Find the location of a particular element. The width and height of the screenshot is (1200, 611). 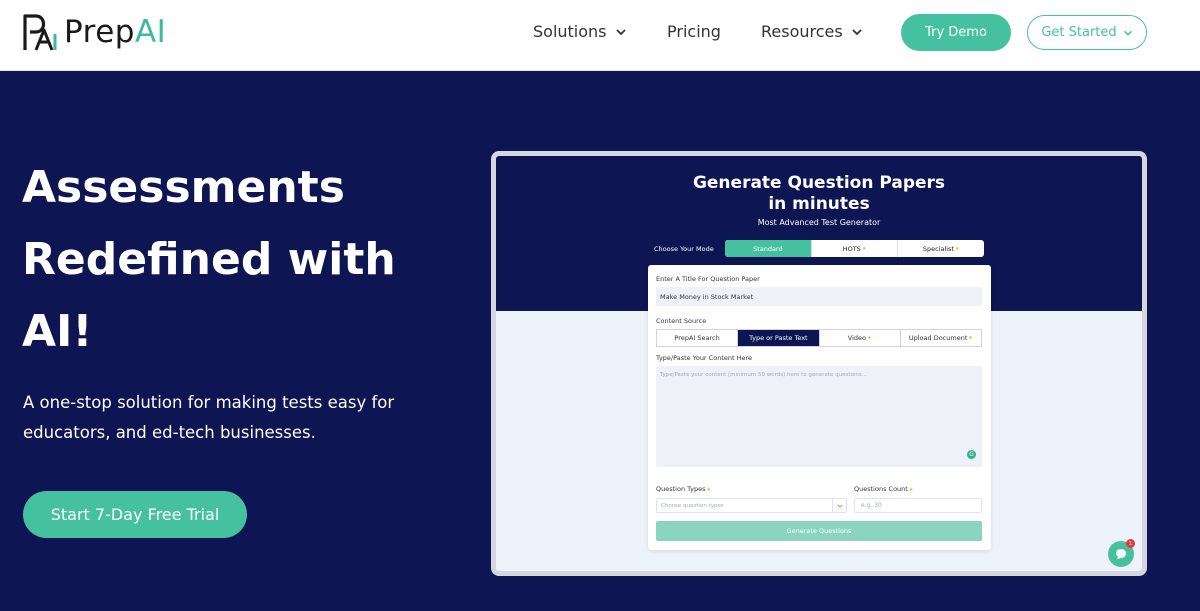

mockup-subtitle: Most Advanced Test Generator is located at coordinates (819, 222).